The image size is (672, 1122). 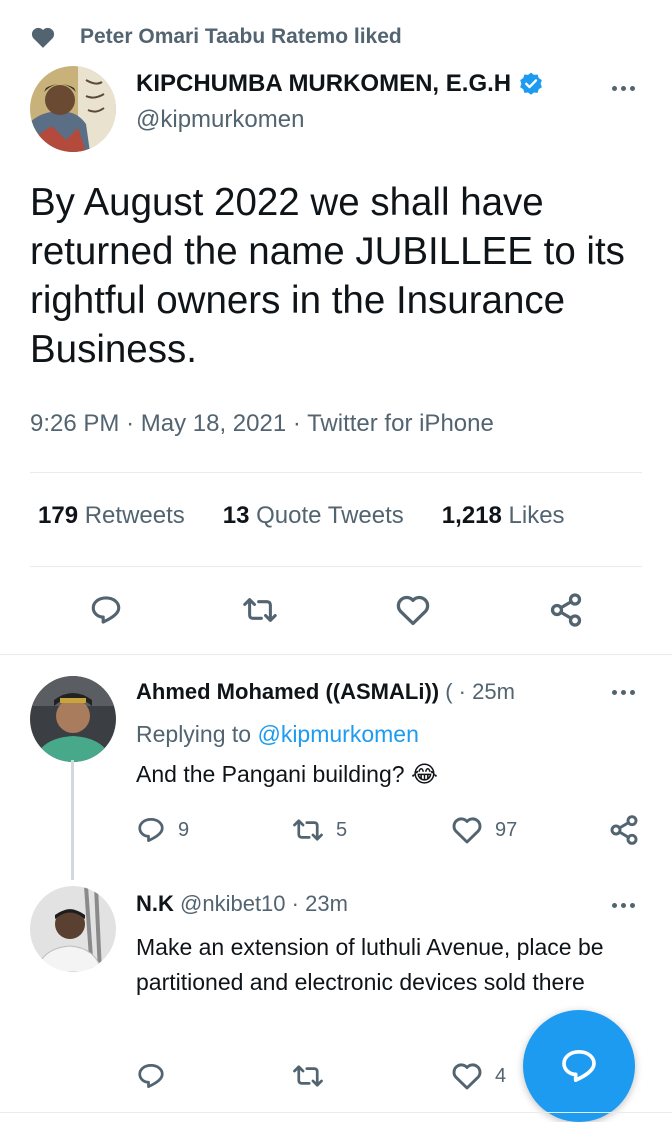 I want to click on reply-button: 9, so click(x=162, y=830).